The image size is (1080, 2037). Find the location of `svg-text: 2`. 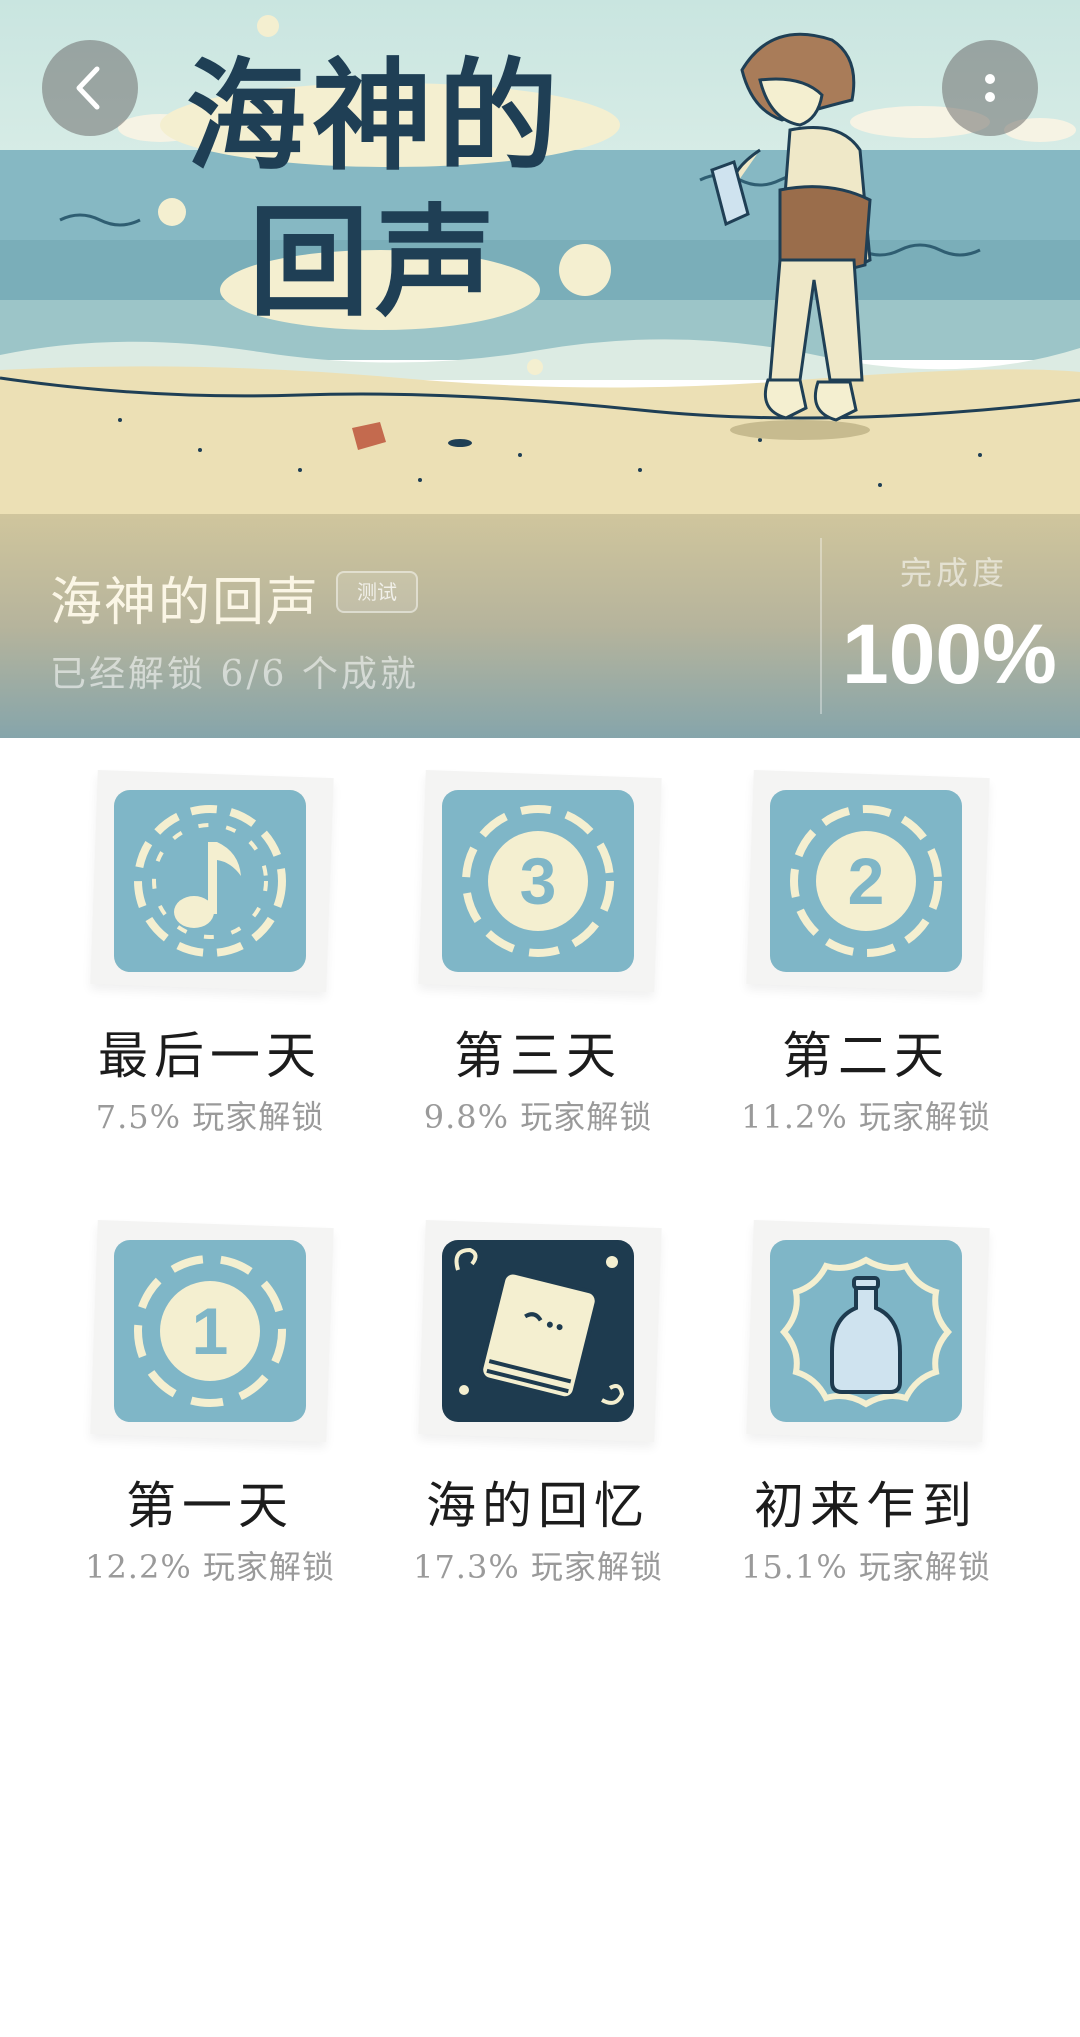

svg-text: 2 is located at coordinates (866, 881).